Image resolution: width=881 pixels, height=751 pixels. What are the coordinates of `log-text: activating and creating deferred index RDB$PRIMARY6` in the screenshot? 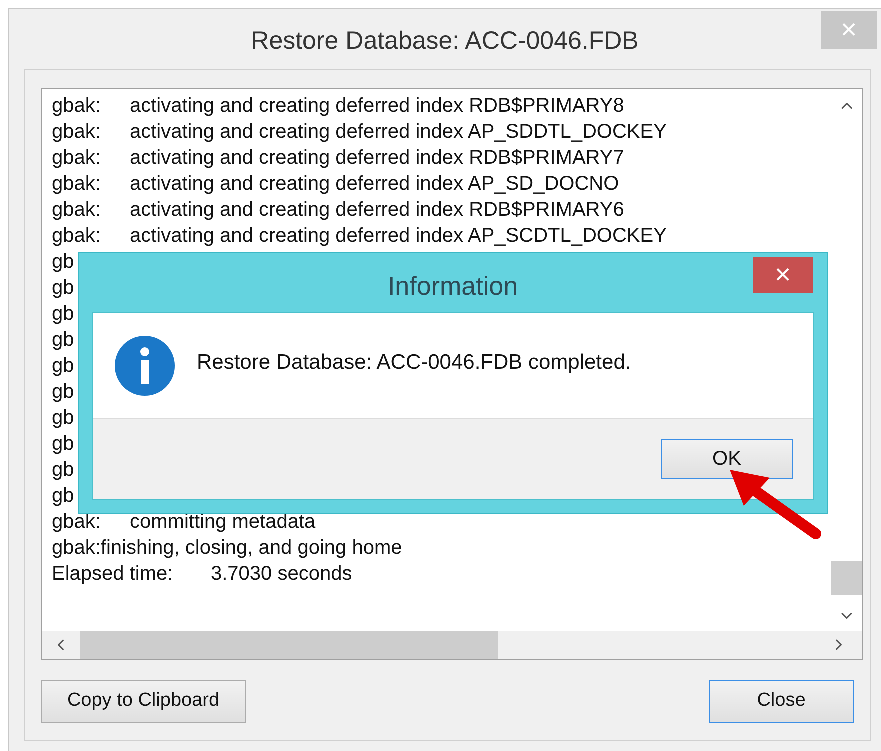 It's located at (377, 210).